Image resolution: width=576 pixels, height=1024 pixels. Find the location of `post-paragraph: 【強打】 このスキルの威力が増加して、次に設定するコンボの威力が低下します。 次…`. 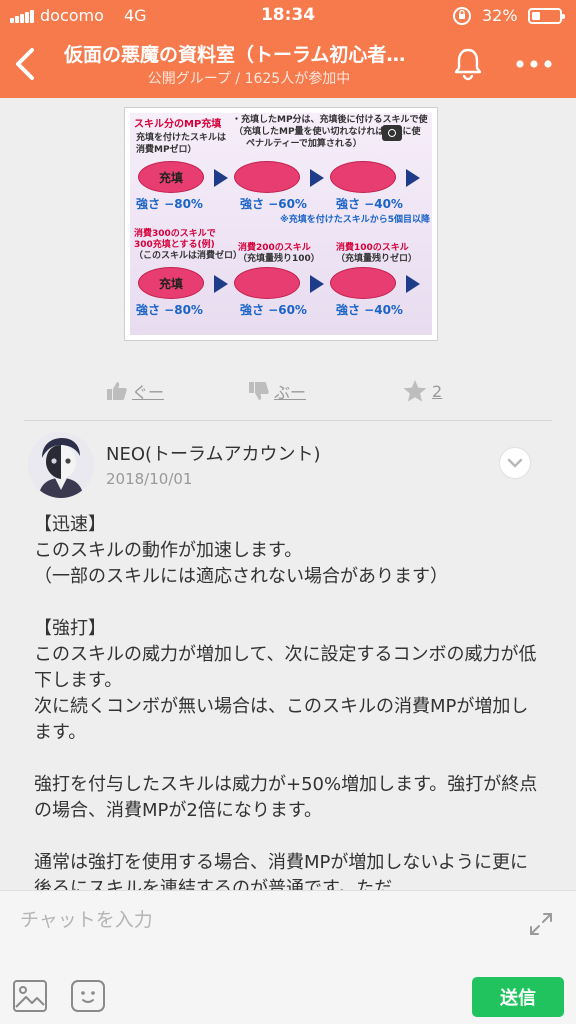

post-paragraph: 【強打】 このスキルの威力が増加して、次に設定するコンボの威力が低下します。 次… is located at coordinates (285, 680).